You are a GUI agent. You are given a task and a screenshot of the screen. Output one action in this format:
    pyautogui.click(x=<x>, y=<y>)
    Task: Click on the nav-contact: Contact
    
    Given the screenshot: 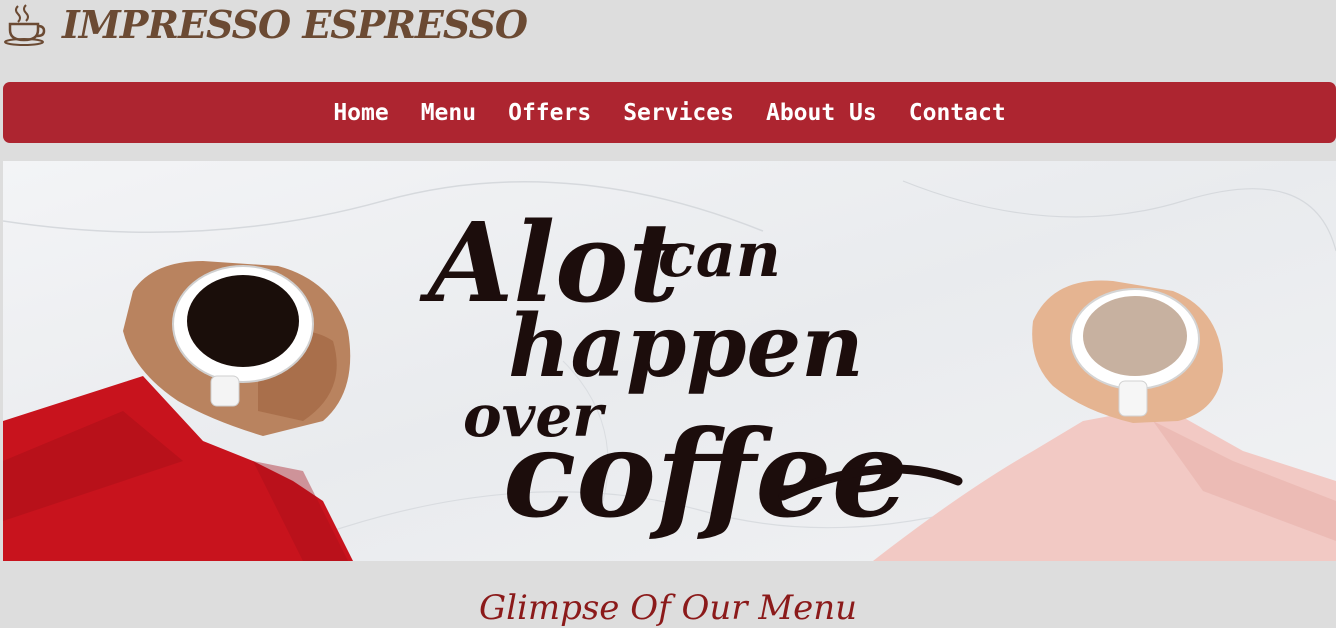 What is the action you would take?
    pyautogui.click(x=957, y=113)
    